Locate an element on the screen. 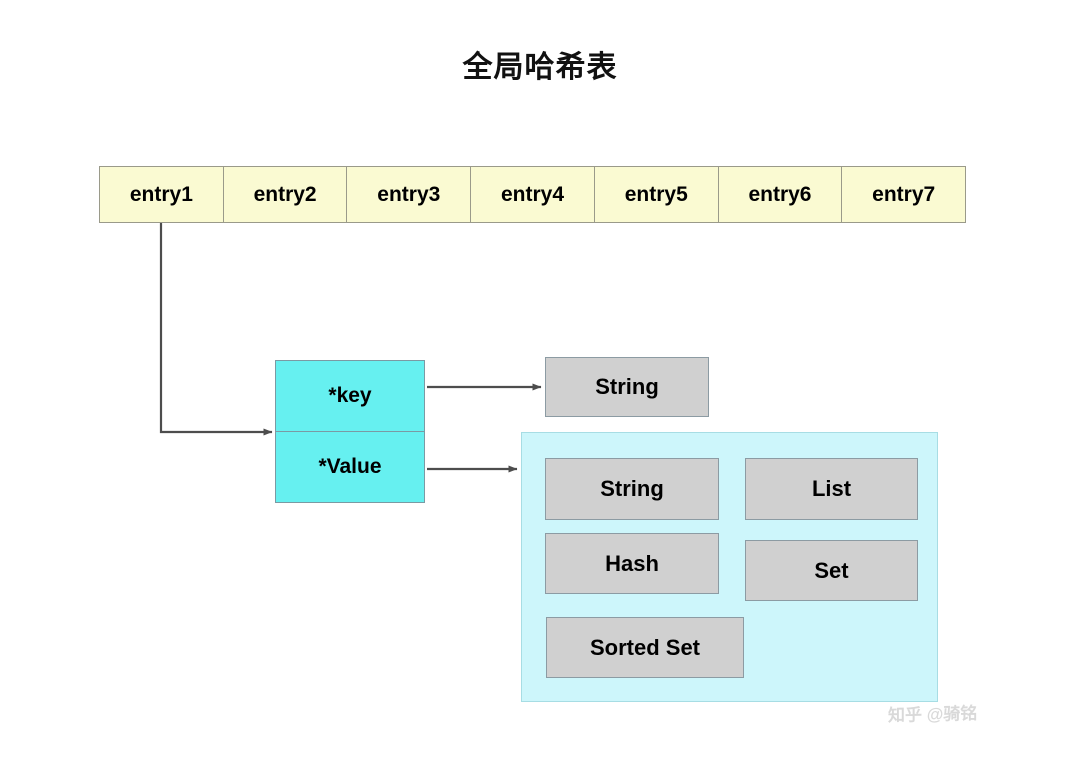 Image resolution: width=1080 pixels, height=767 pixels. hash-entry-cell: entry5 is located at coordinates (656, 194).